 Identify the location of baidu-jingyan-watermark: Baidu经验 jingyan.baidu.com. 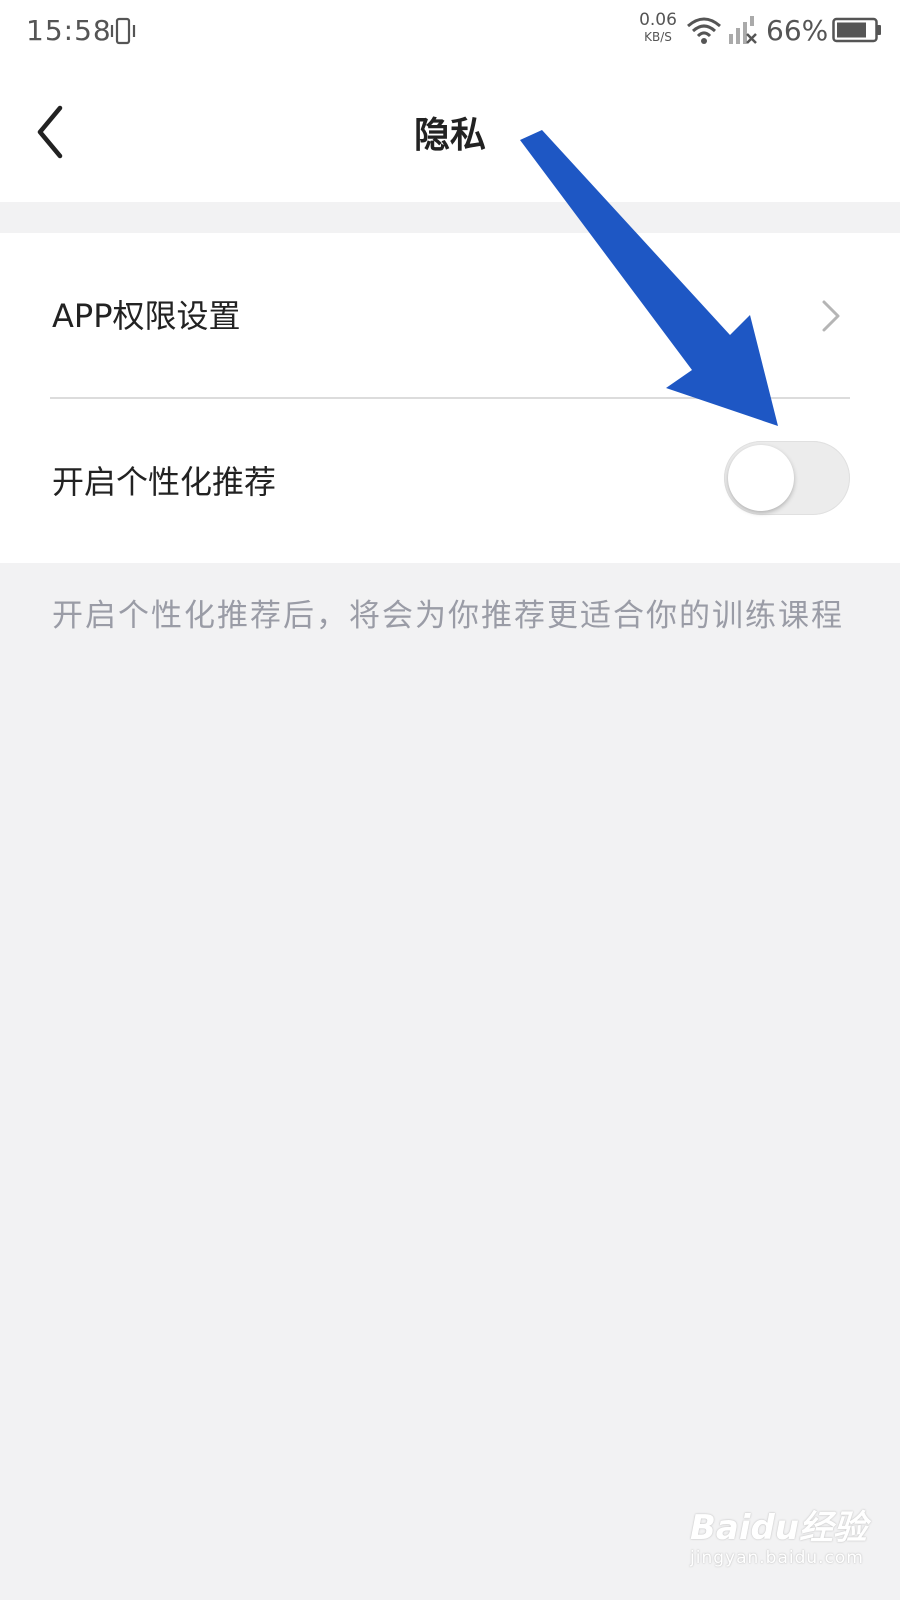
(780, 1540).